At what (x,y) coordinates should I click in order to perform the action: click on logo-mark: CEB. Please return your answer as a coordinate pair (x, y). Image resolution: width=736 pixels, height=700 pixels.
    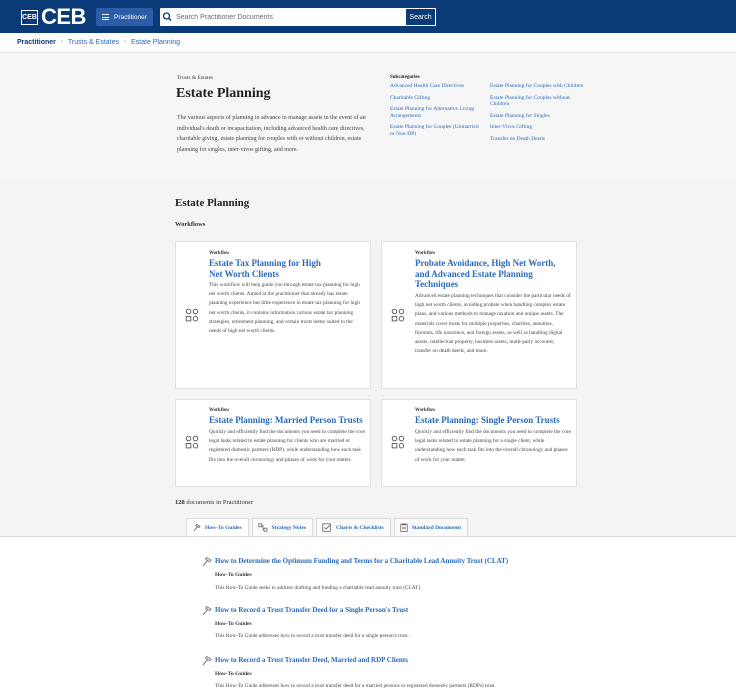
    Looking at the image, I should click on (29, 17).